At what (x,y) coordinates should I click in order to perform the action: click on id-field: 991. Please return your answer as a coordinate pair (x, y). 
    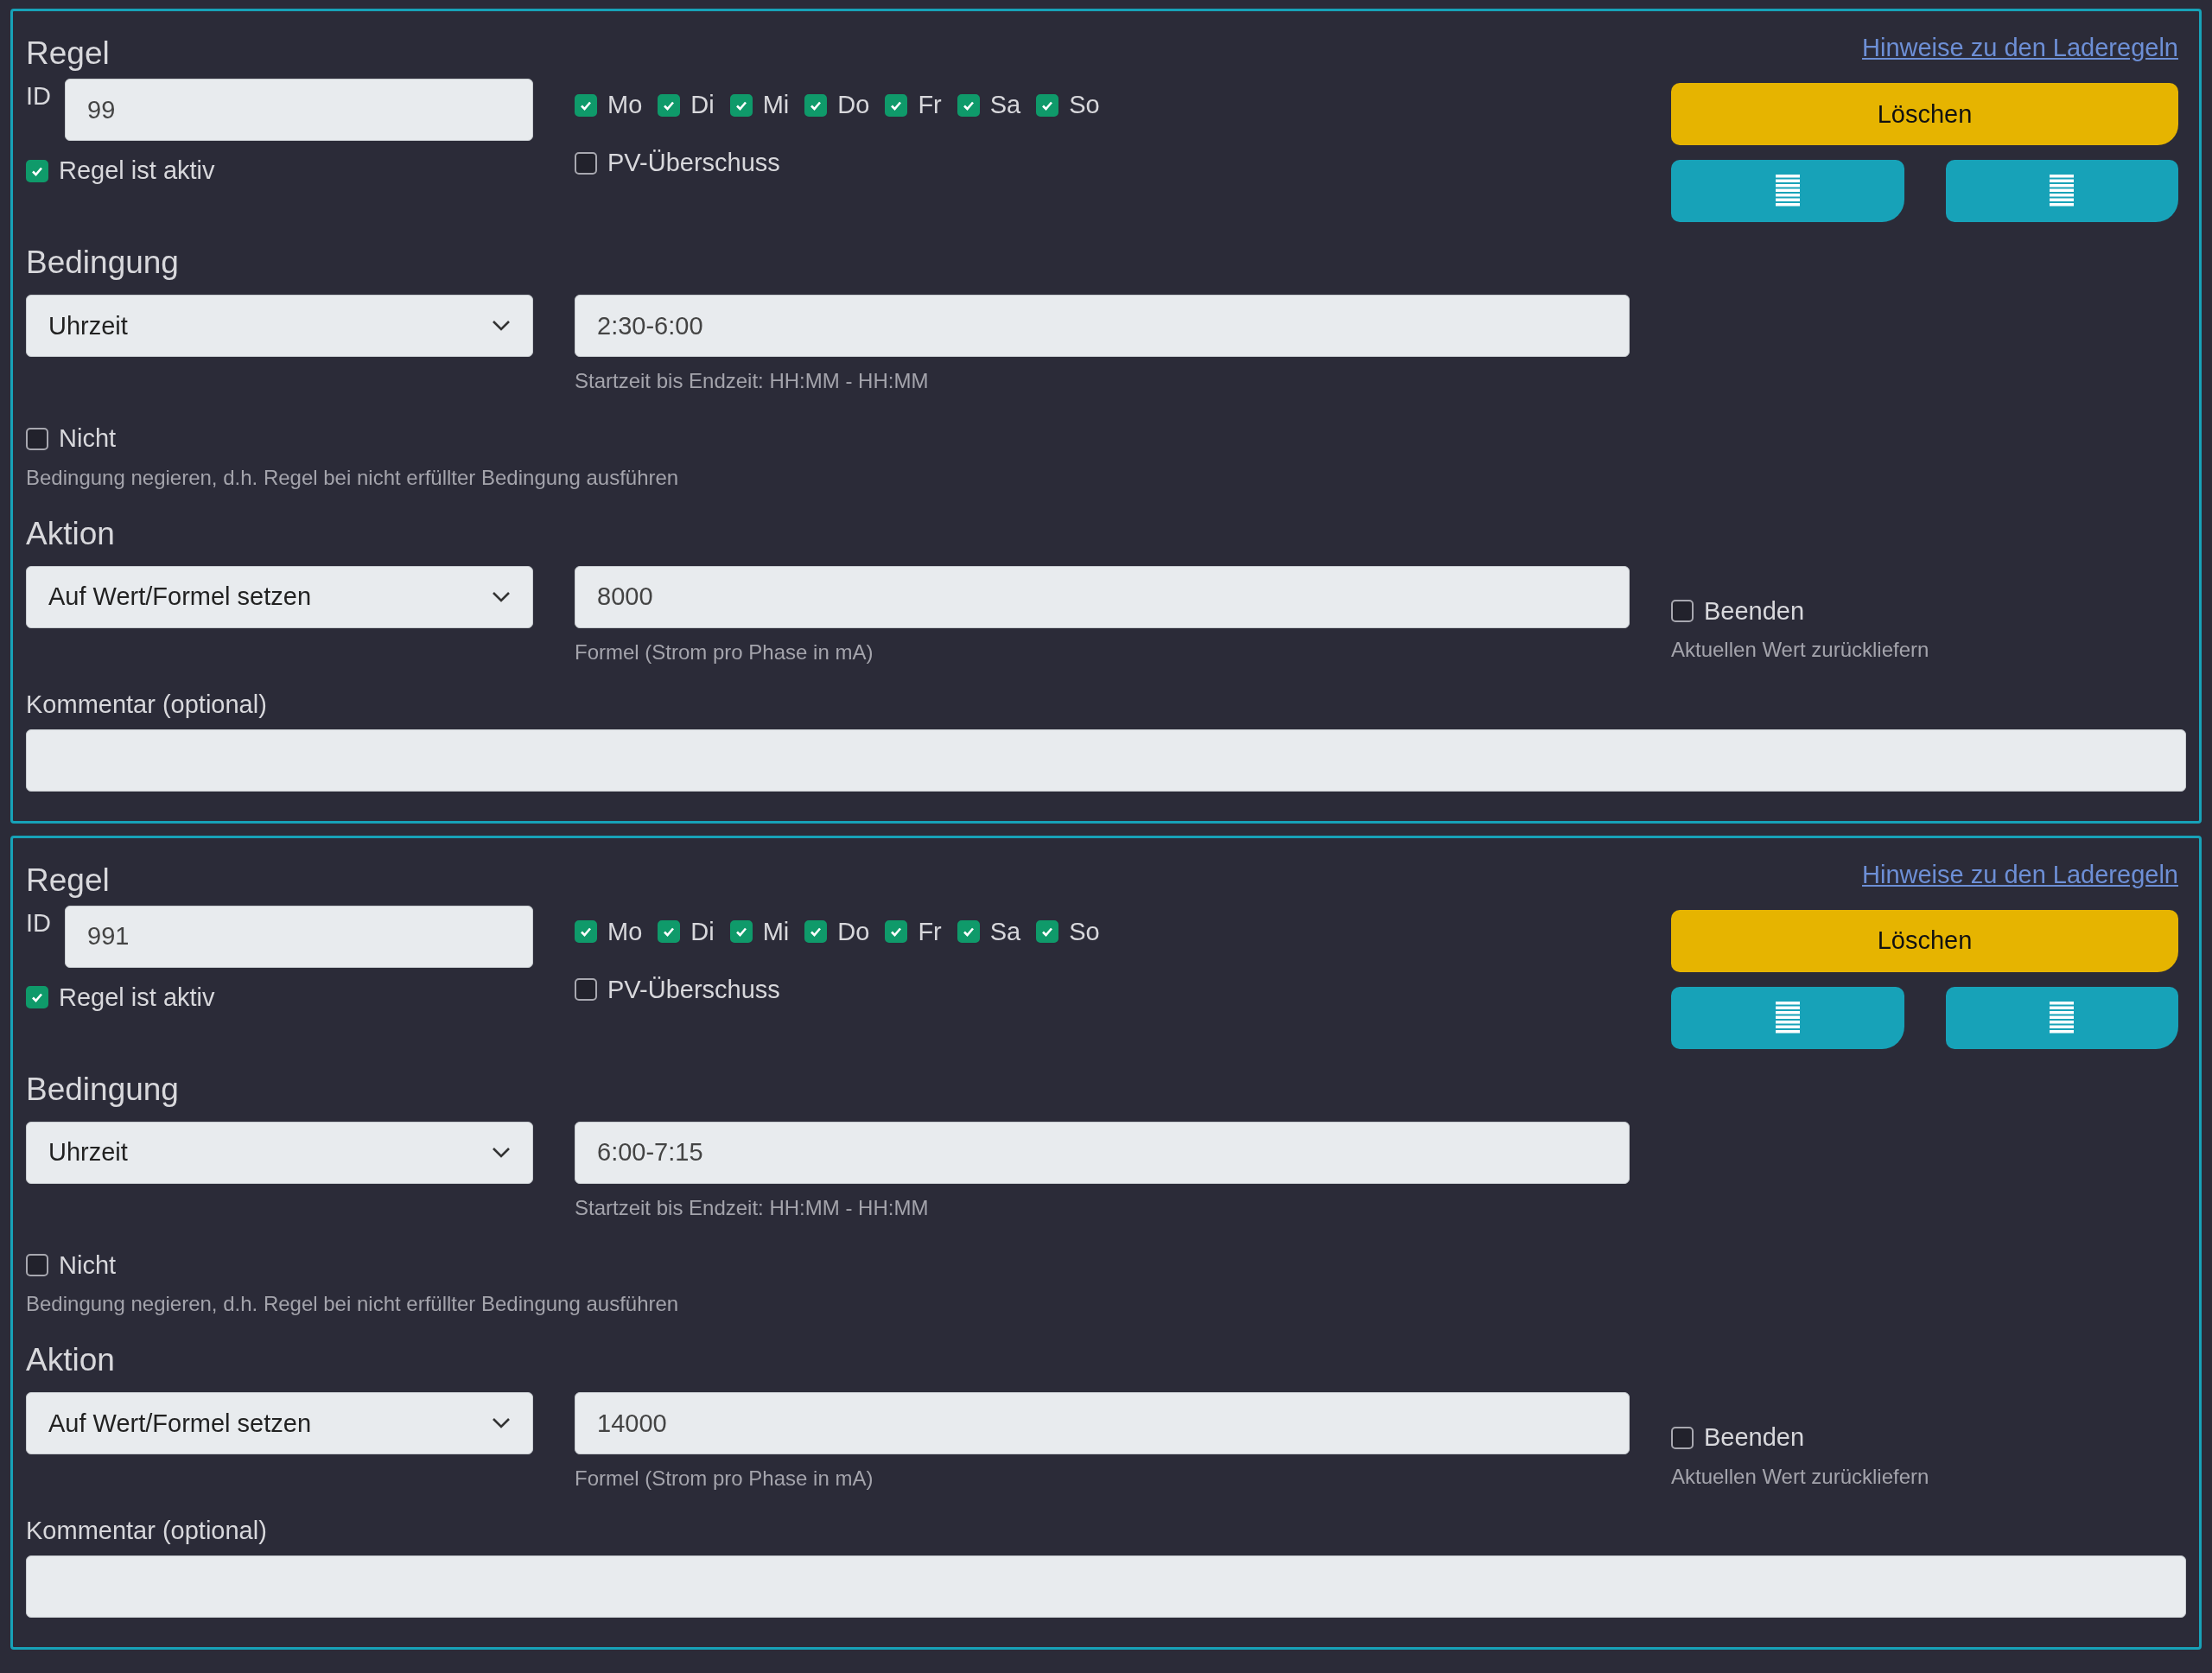
    Looking at the image, I should click on (299, 936).